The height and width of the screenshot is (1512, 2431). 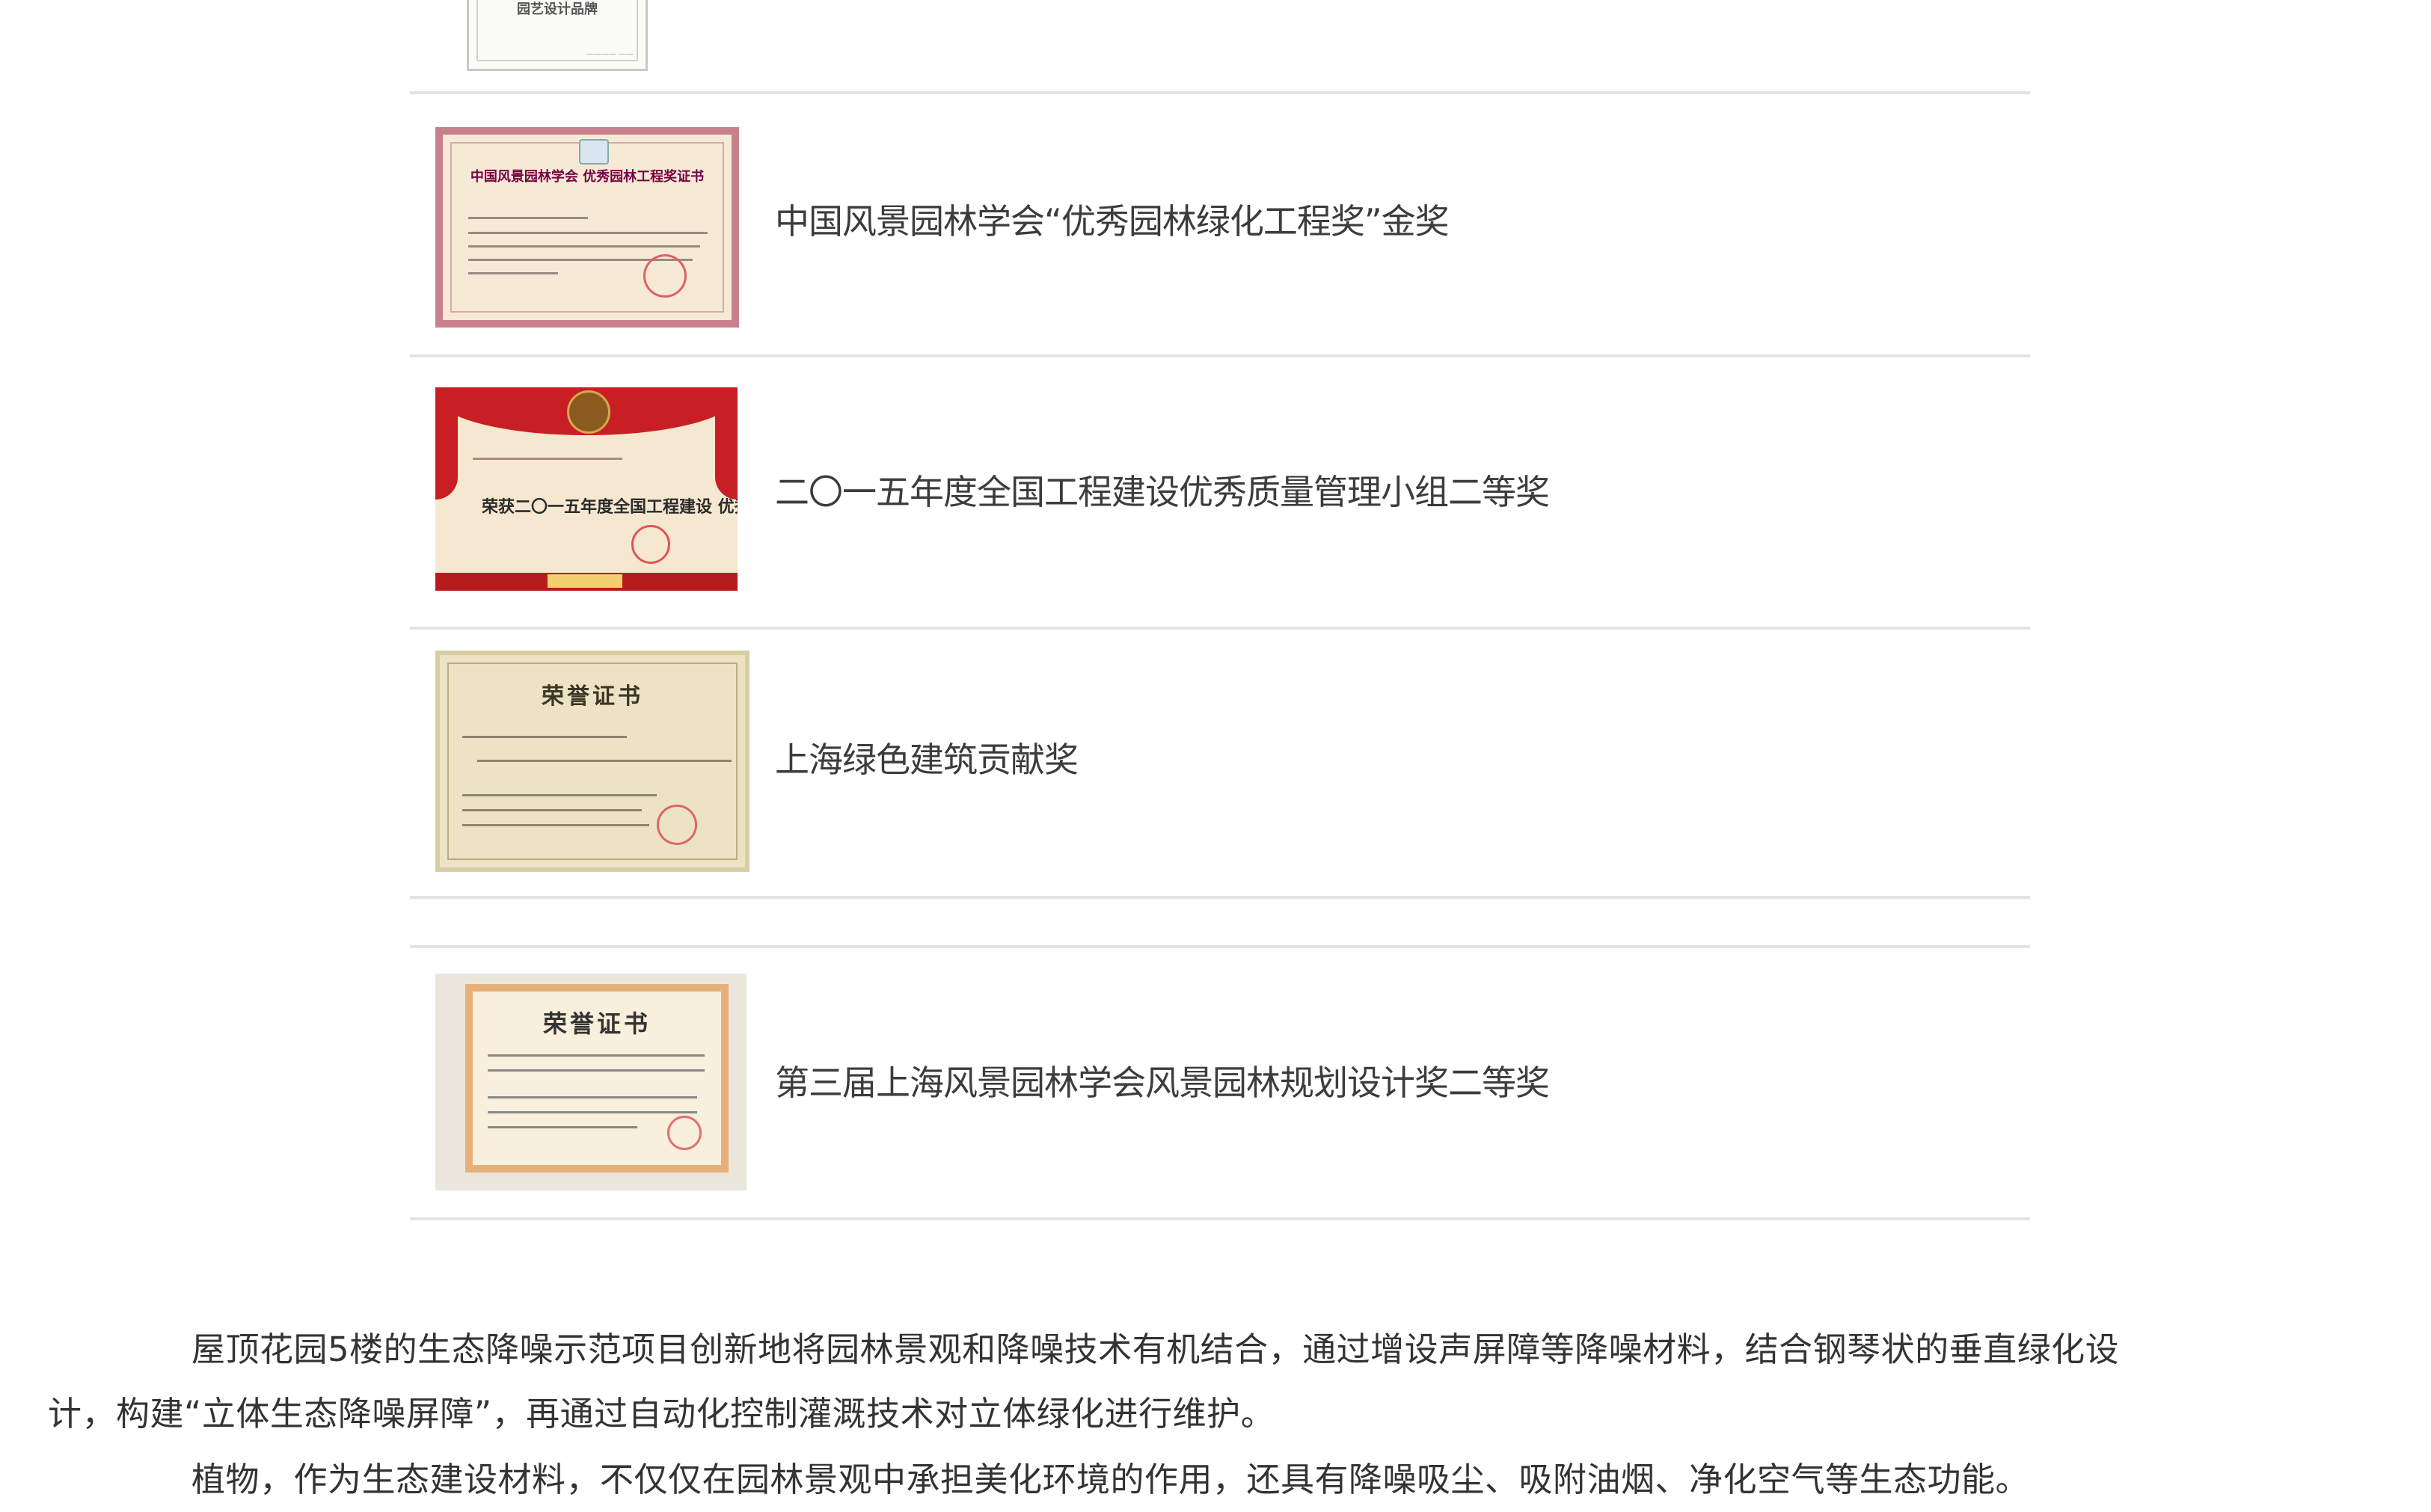 What do you see at coordinates (557, 35) in the screenshot?
I see `certificate-image: 园艺设计品牌 ———— ——` at bounding box center [557, 35].